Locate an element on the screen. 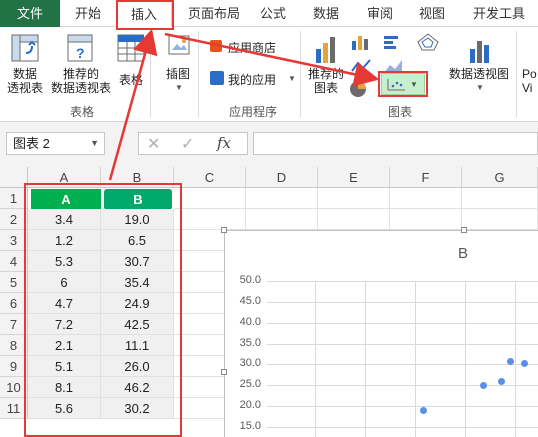  highlight-insert-tab is located at coordinates (145, 15).